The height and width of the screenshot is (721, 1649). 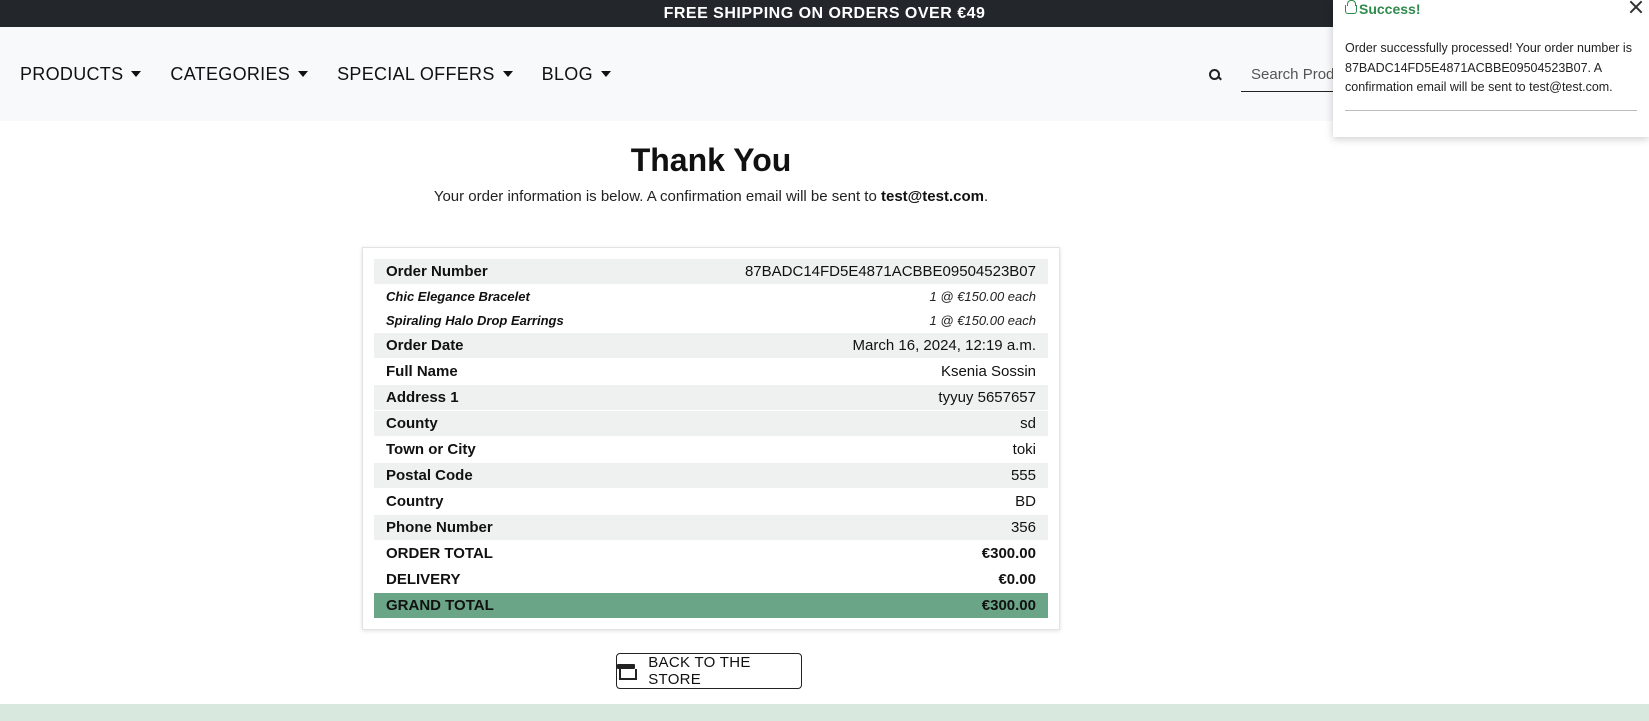 I want to click on country-row: Country BD, so click(x=711, y=501).